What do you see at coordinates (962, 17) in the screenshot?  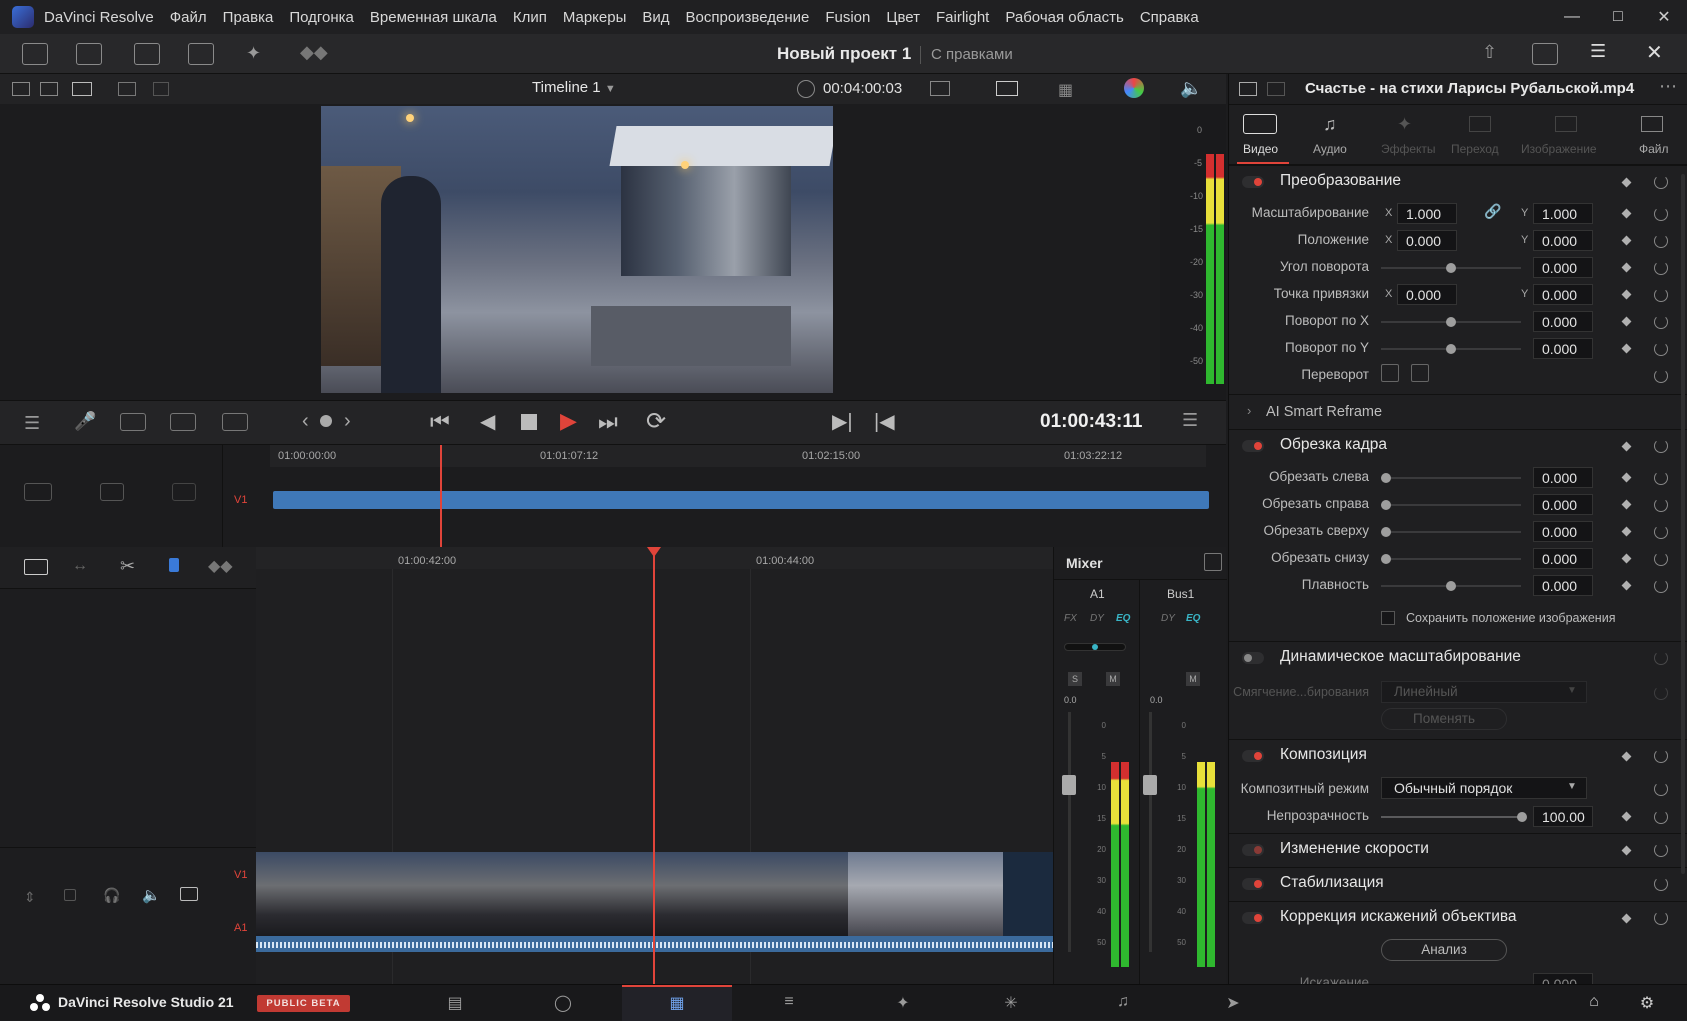 I see `menu-fairlight: Fairlight` at bounding box center [962, 17].